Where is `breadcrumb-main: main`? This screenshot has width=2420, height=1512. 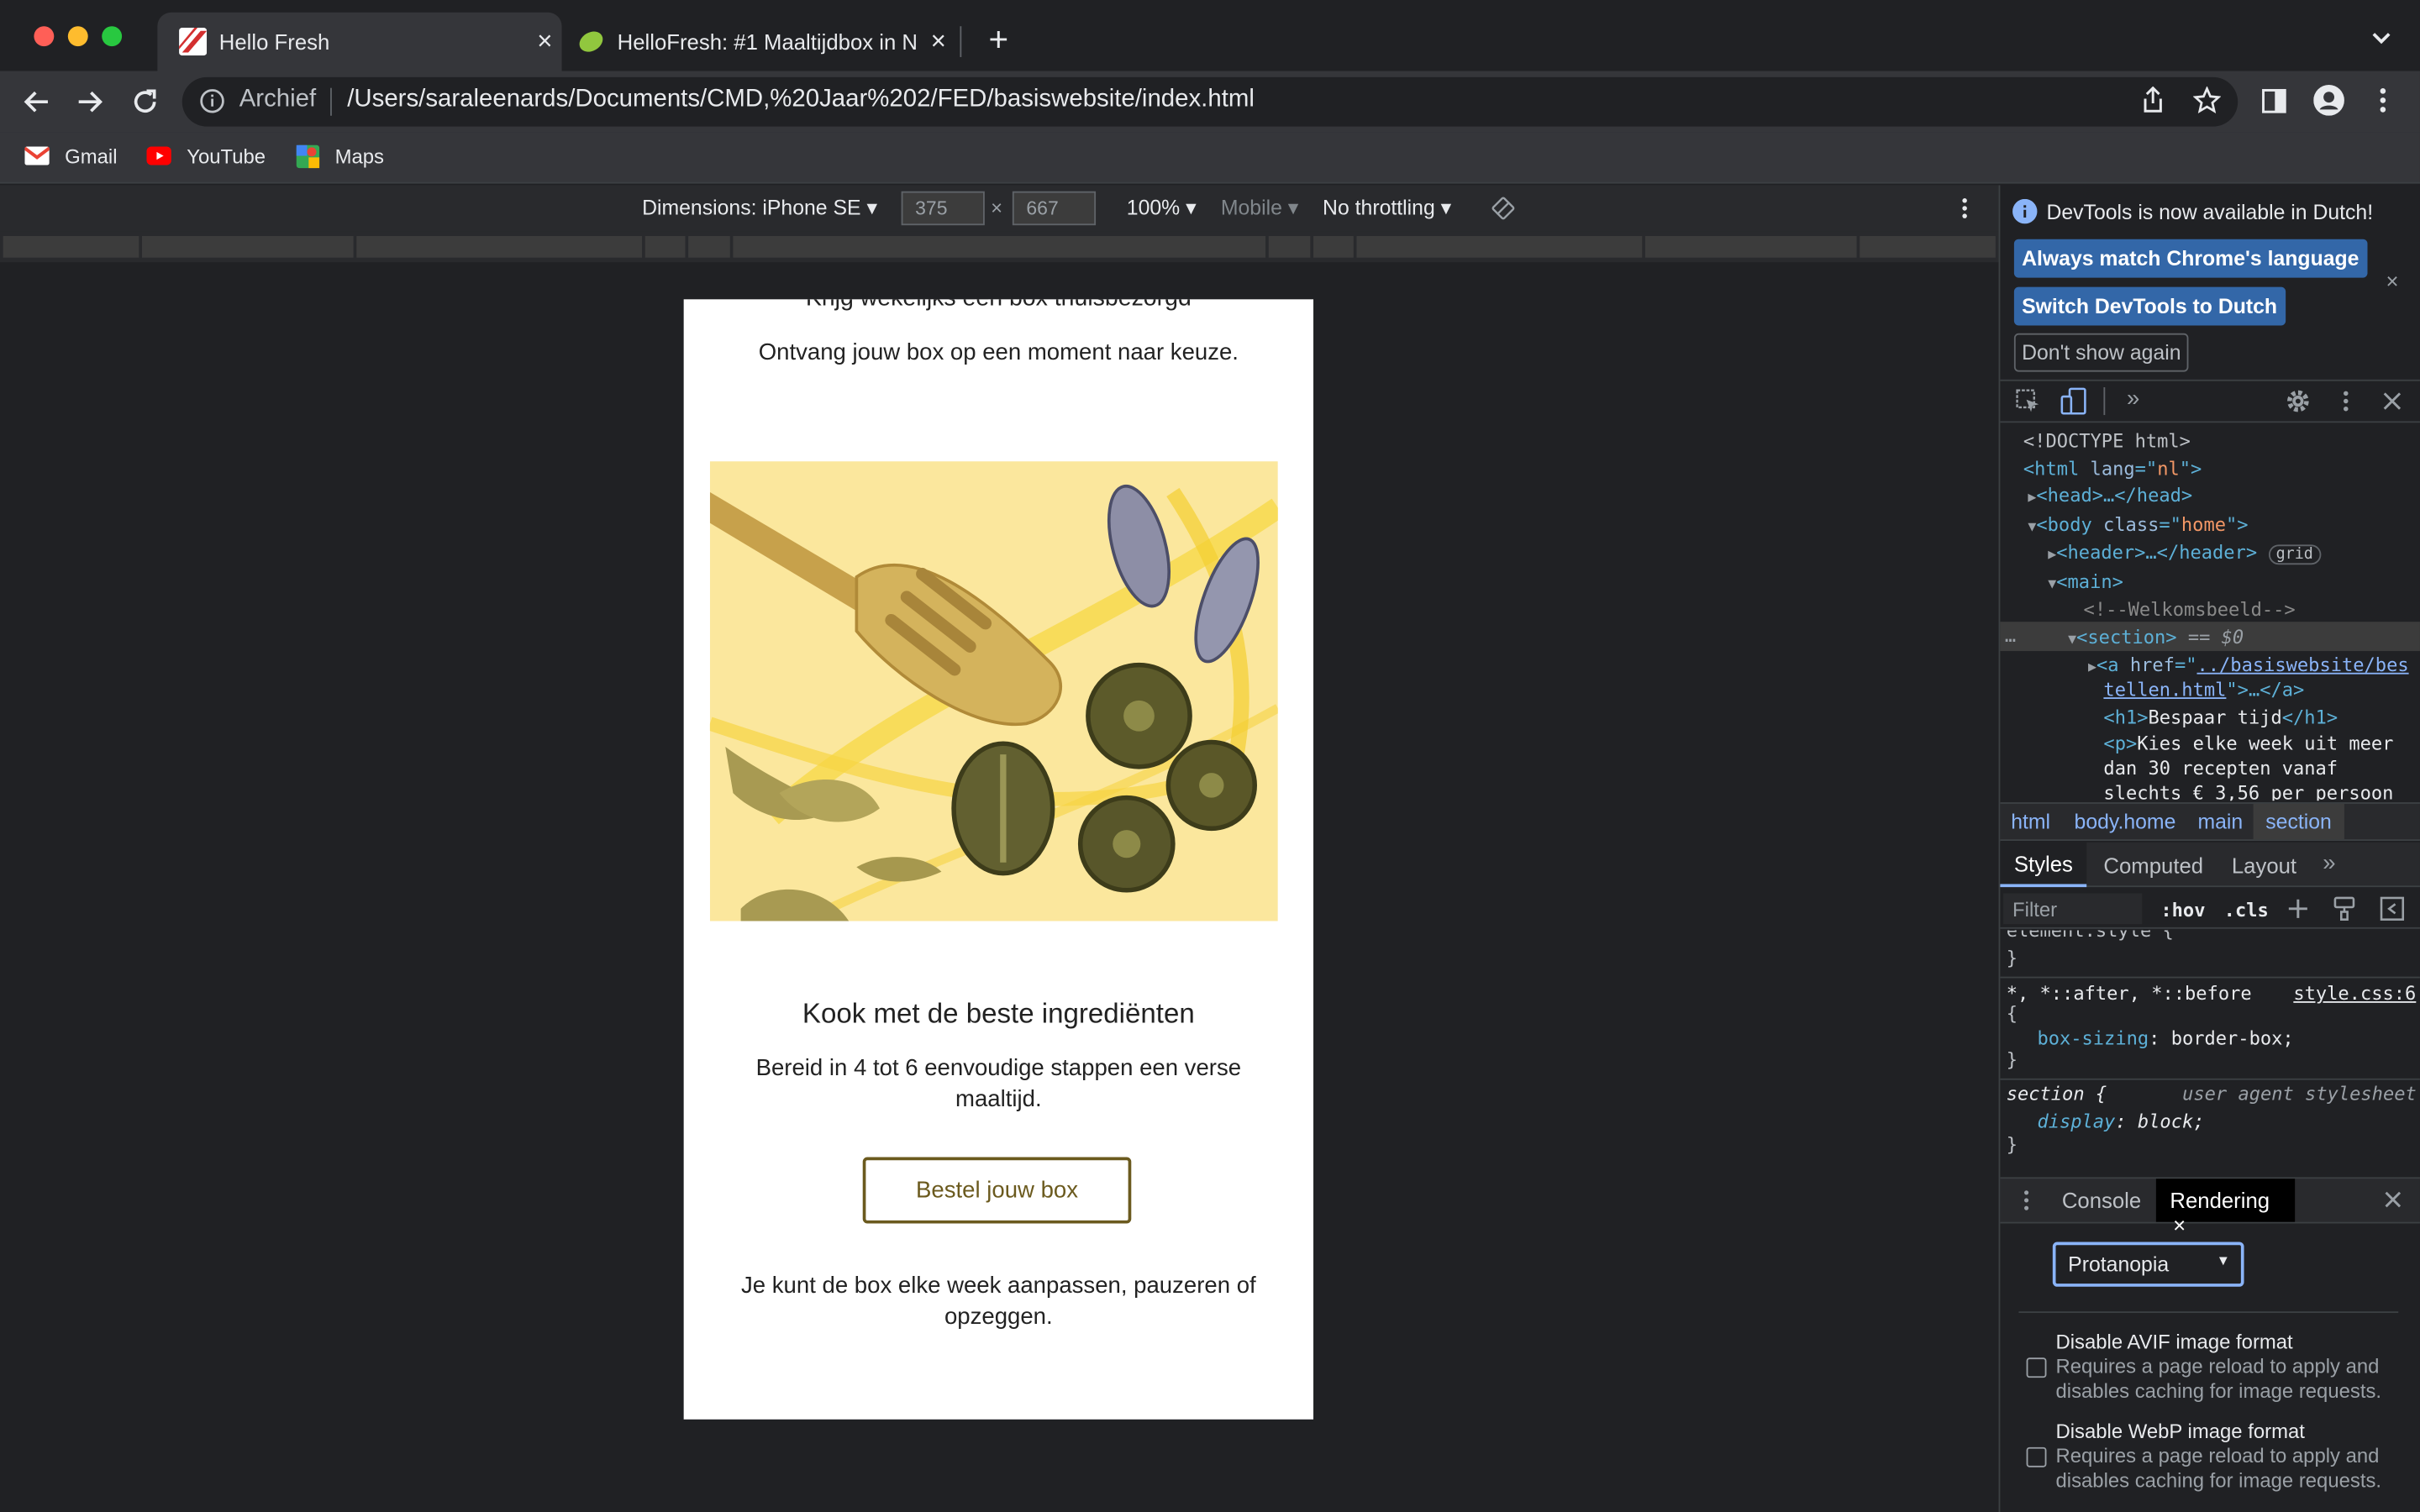 breadcrumb-main: main is located at coordinates (2220, 821).